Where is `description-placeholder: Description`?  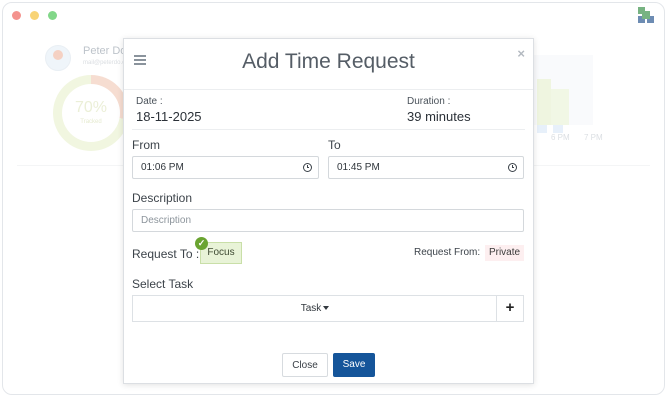
description-placeholder: Description is located at coordinates (166, 220).